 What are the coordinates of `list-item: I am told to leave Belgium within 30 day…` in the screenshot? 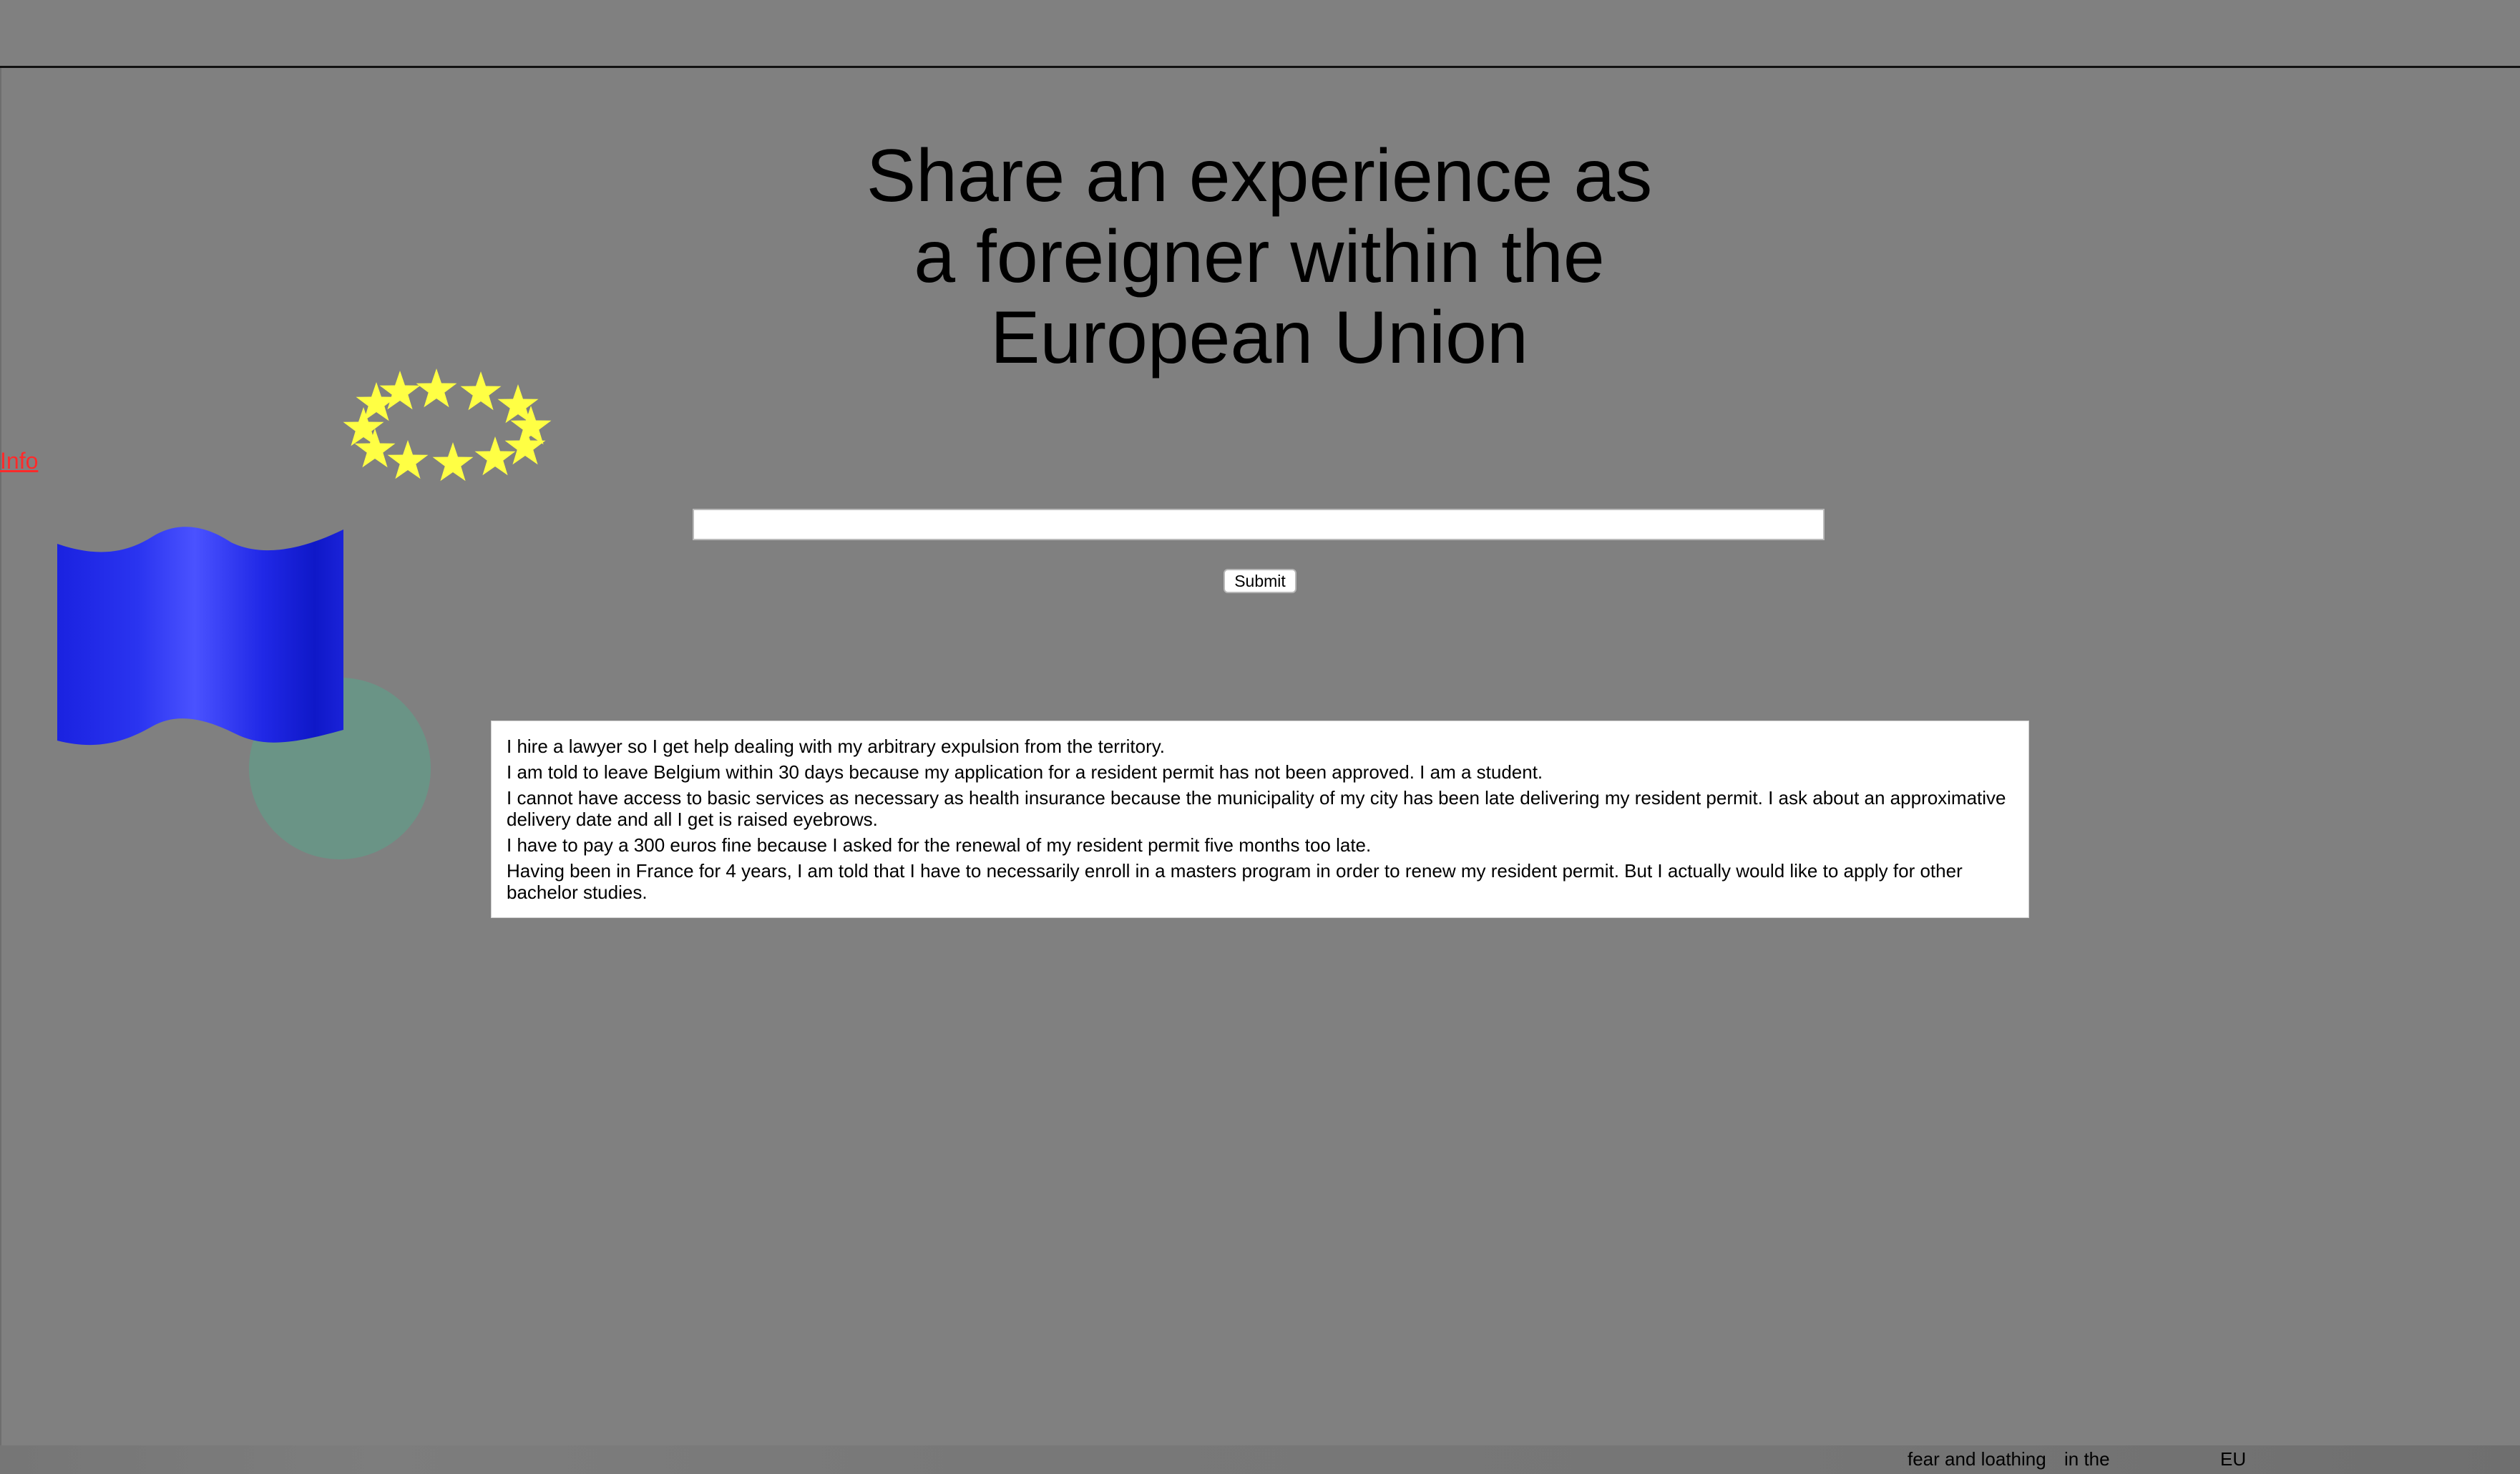 It's located at (1025, 772).